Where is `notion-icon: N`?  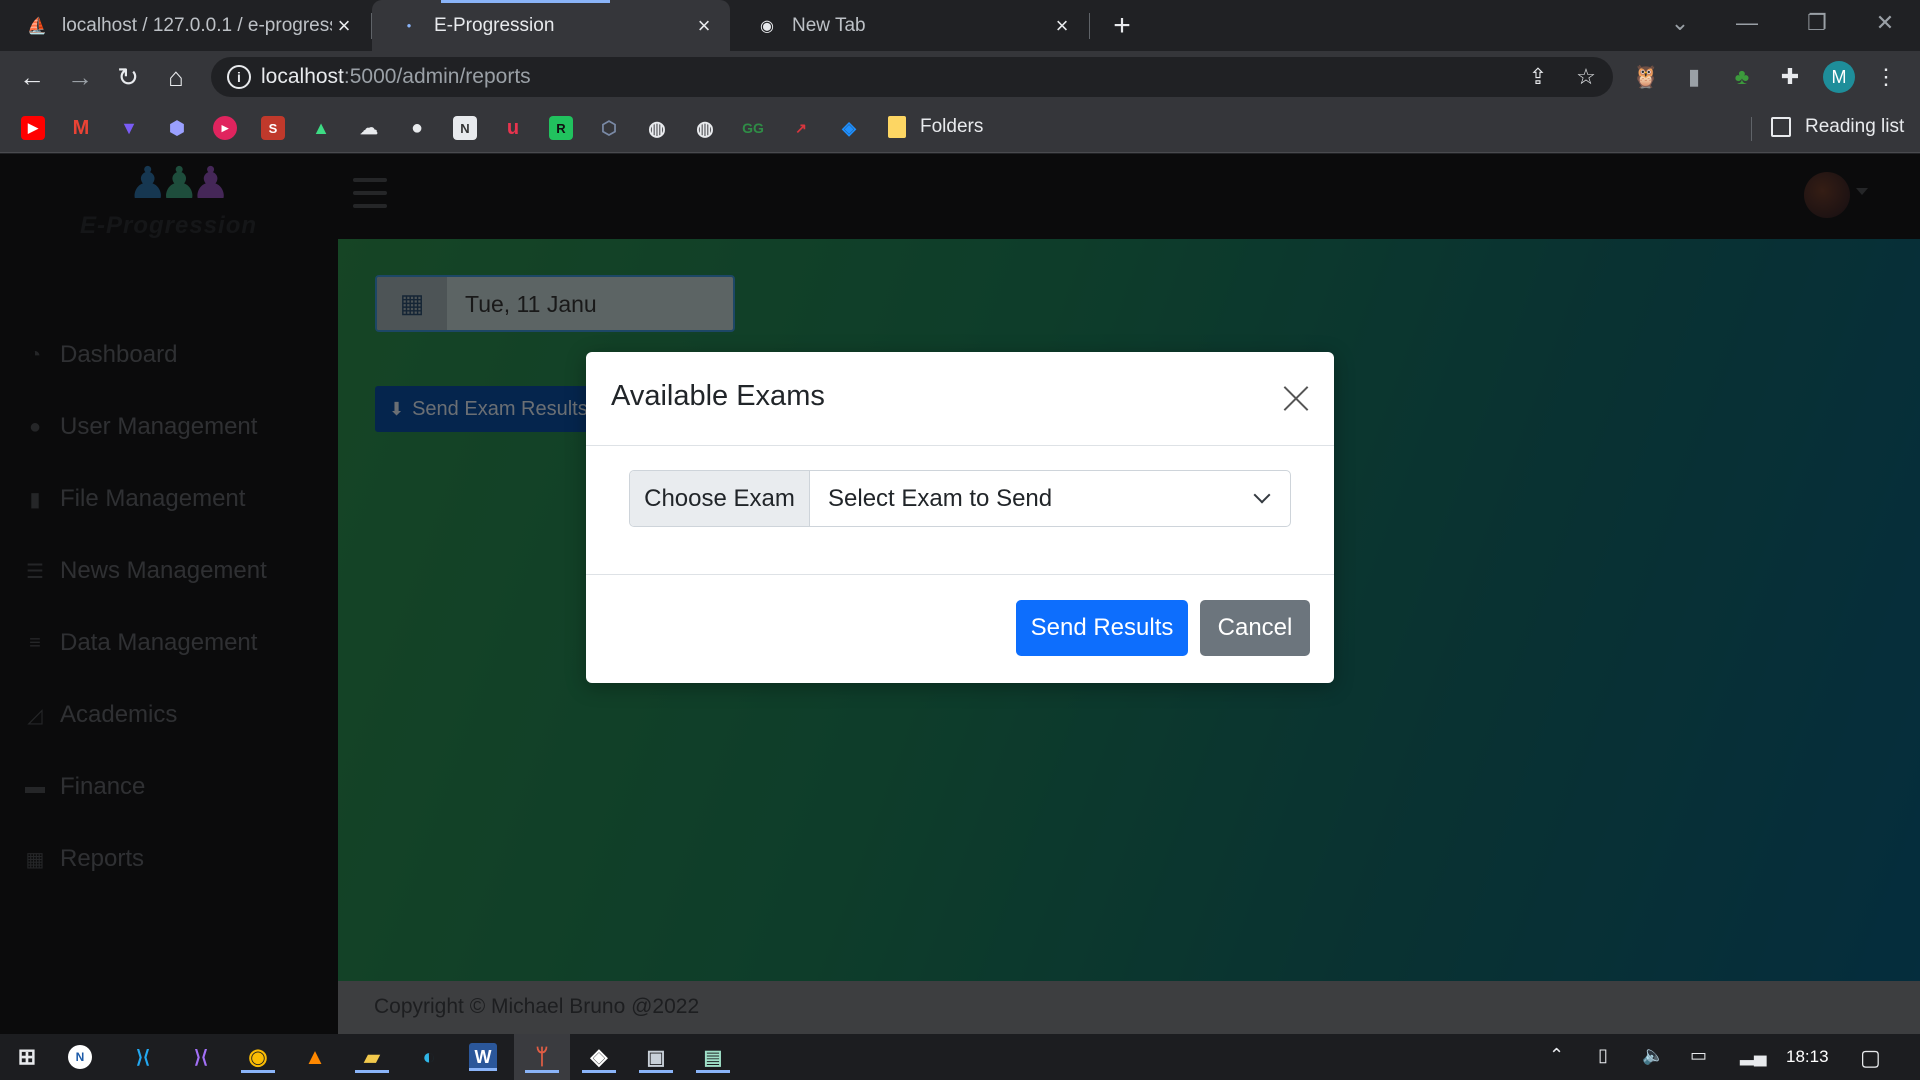
notion-icon: N is located at coordinates (465, 128).